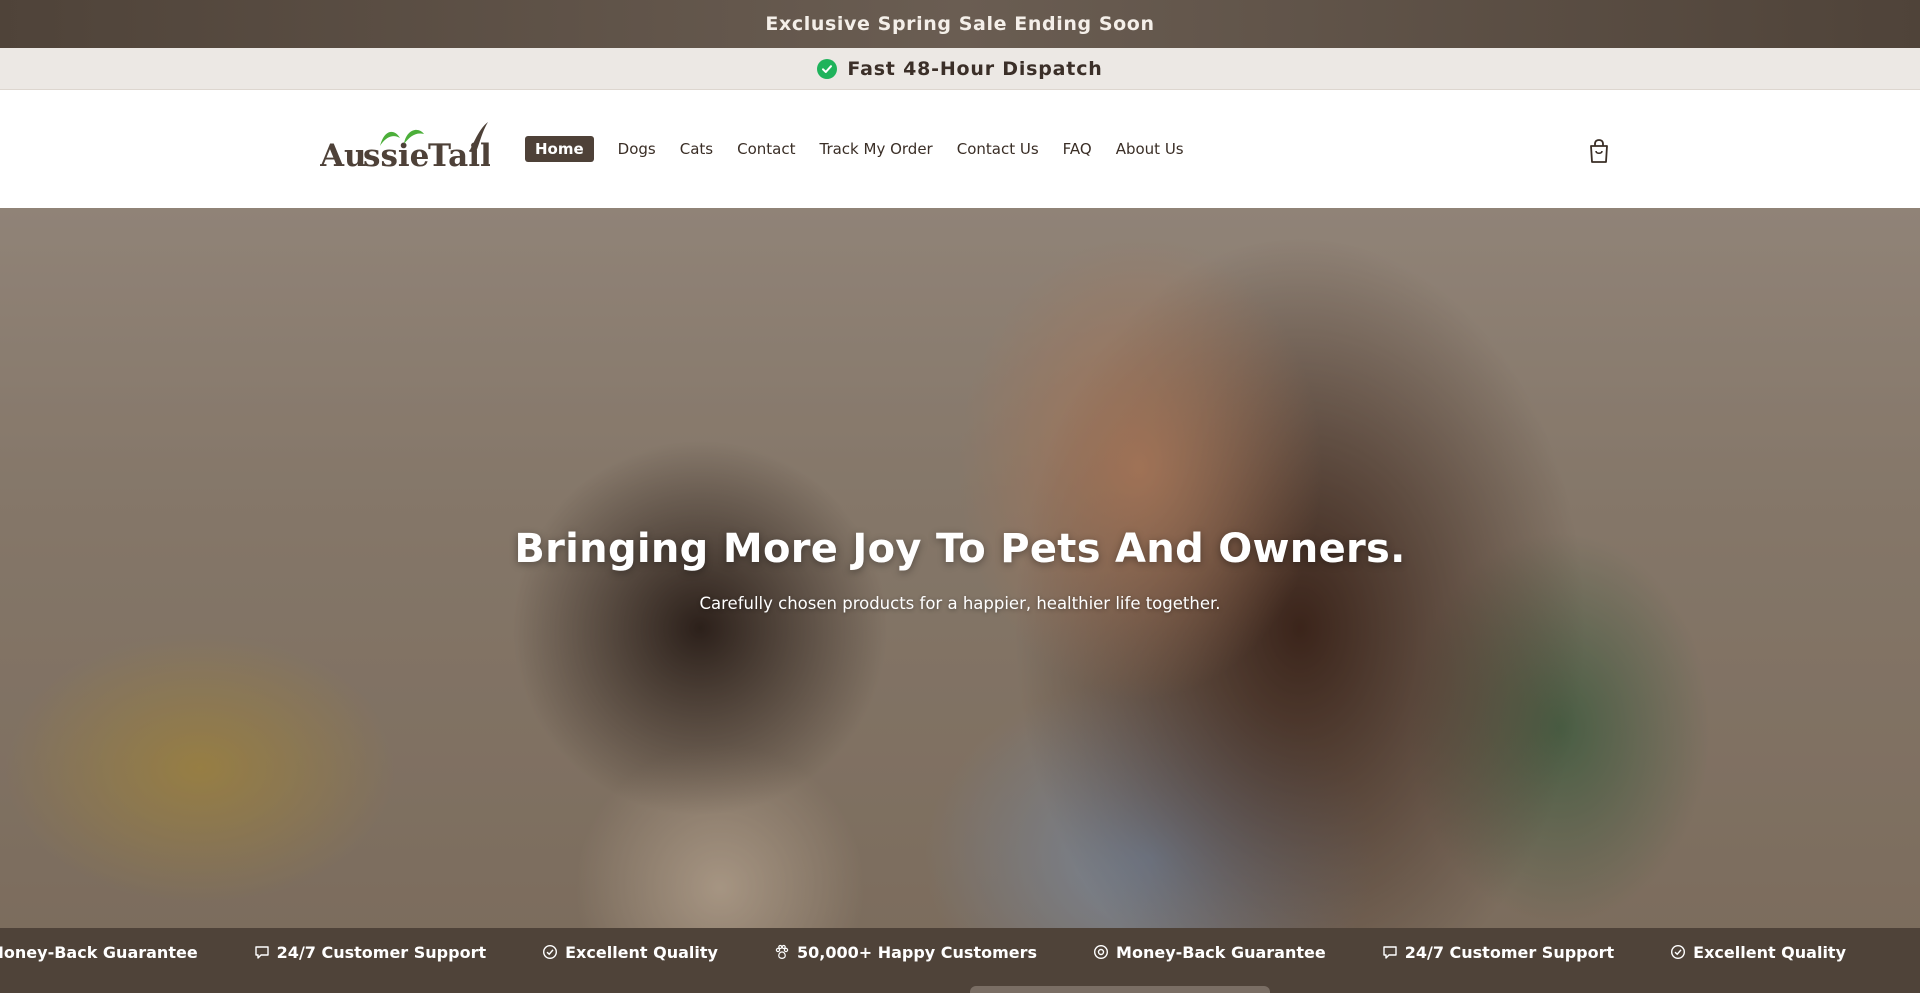  I want to click on dispatch-bar: Fast 48-Hour Dispatch, so click(960, 69).